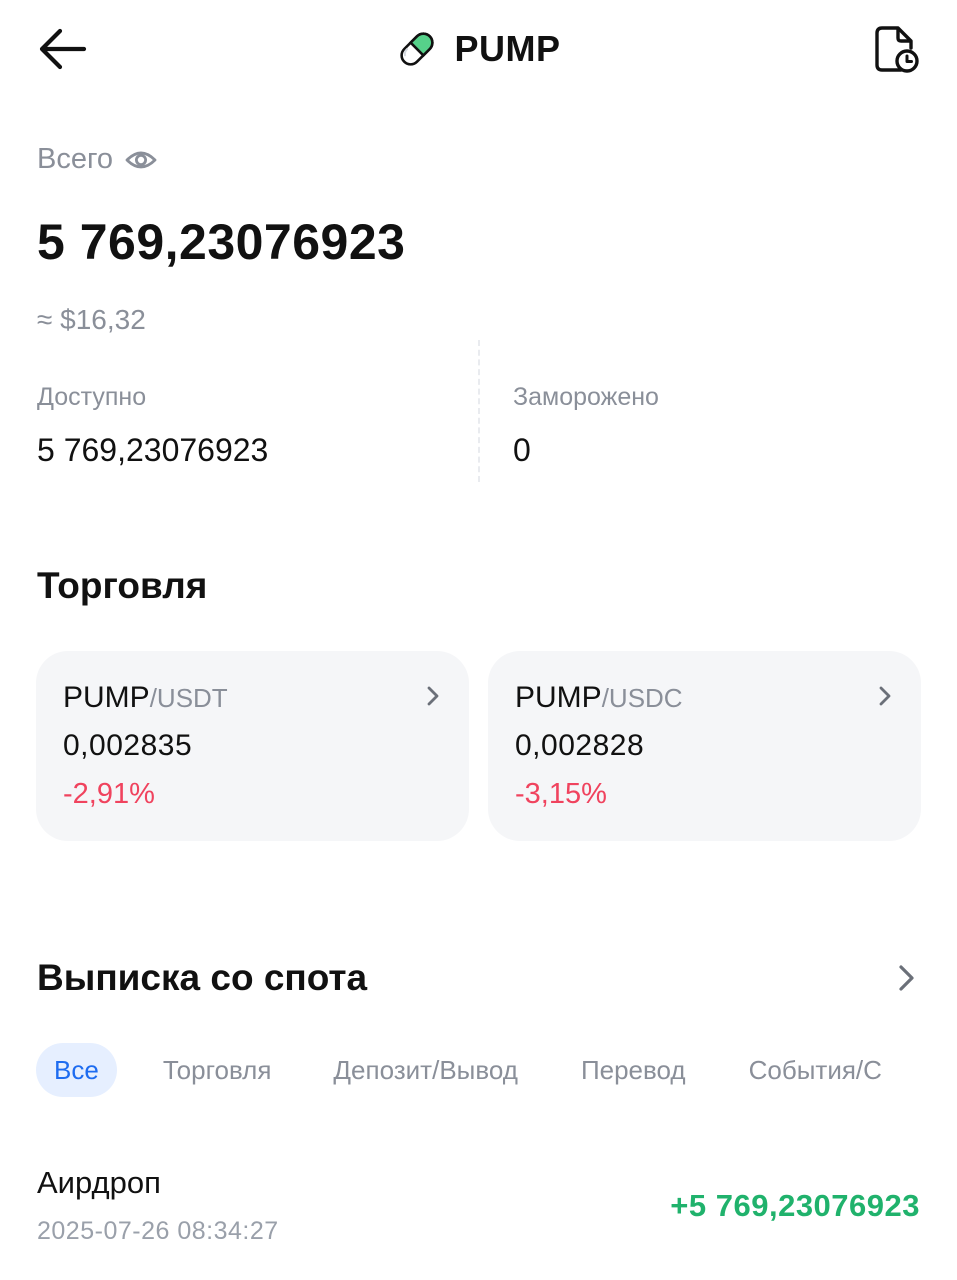 The height and width of the screenshot is (1280, 957). I want to click on tab-events: События/С, so click(815, 1070).